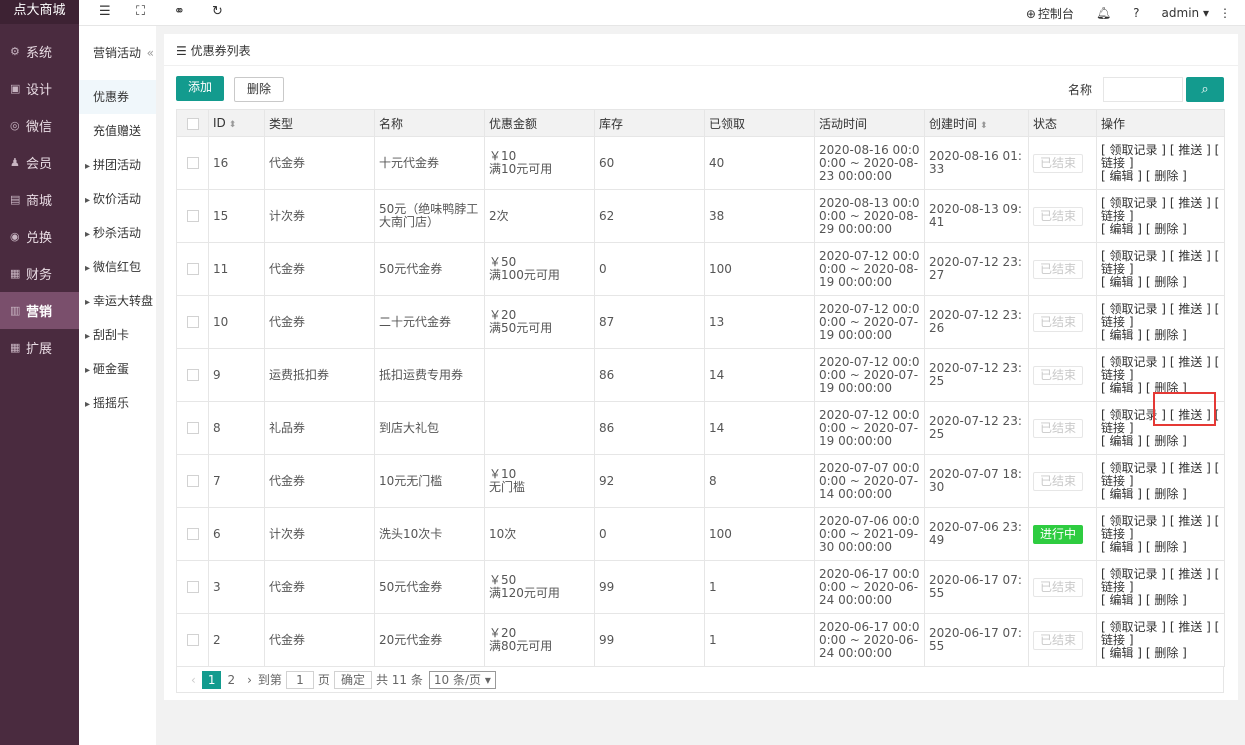  I want to click on subnav-item-9: 摇摇乐, so click(117, 403).